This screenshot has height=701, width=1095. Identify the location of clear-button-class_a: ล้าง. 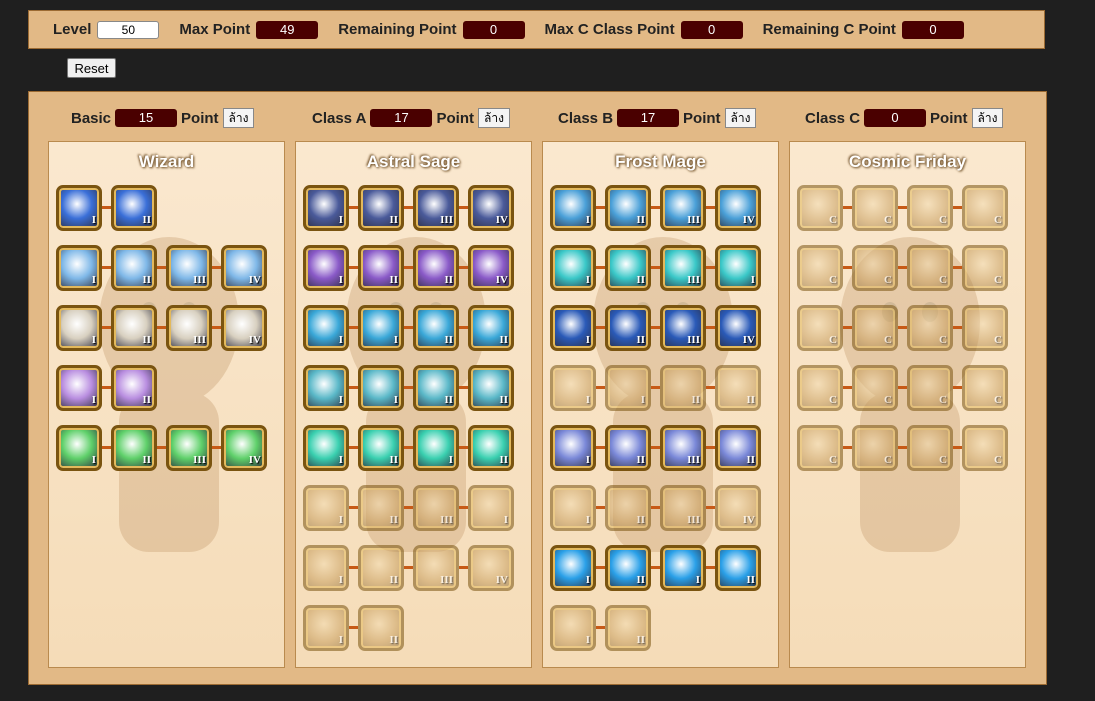
(493, 118).